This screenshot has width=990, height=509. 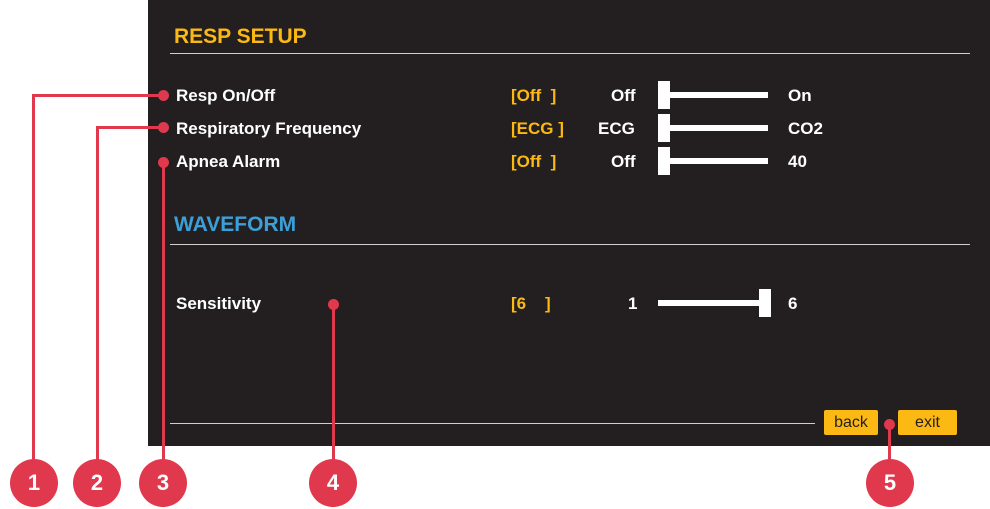 I want to click on respiratory-frequency-min-label: ECG, so click(x=616, y=128).